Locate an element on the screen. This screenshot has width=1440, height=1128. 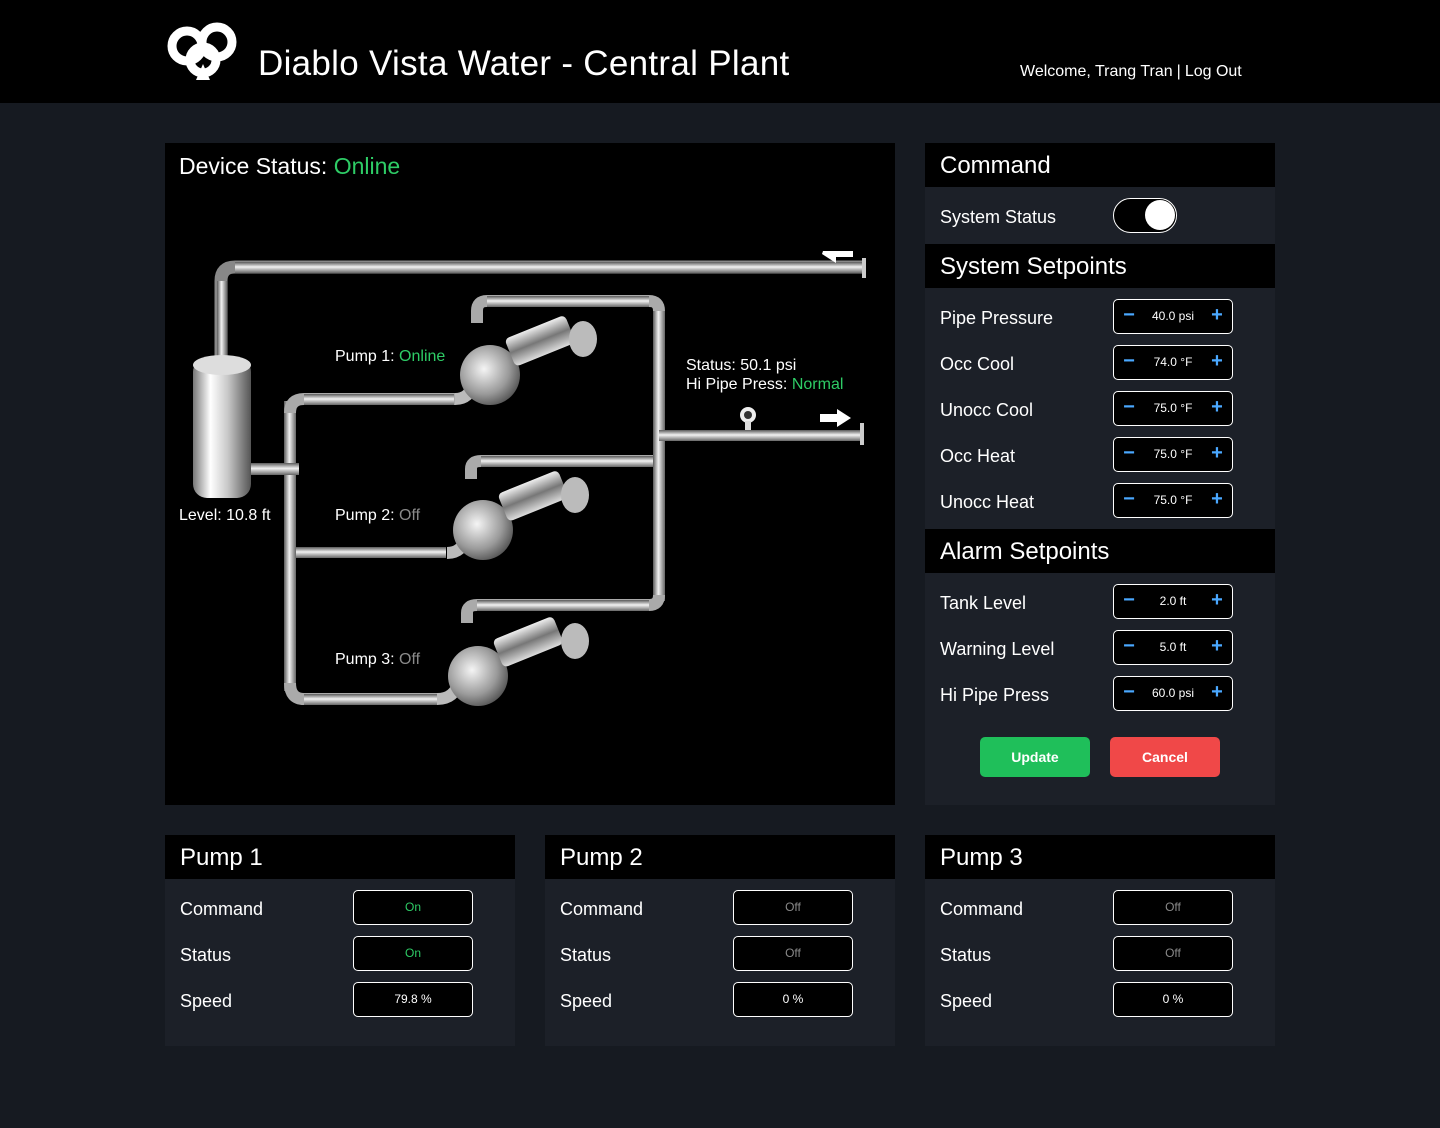
pump1-graphic is located at coordinates (528, 360).